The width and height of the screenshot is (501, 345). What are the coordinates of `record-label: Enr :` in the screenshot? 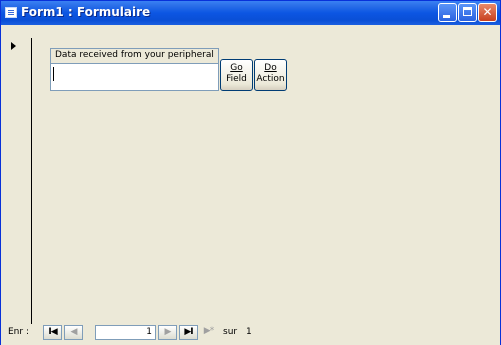 It's located at (18, 332).